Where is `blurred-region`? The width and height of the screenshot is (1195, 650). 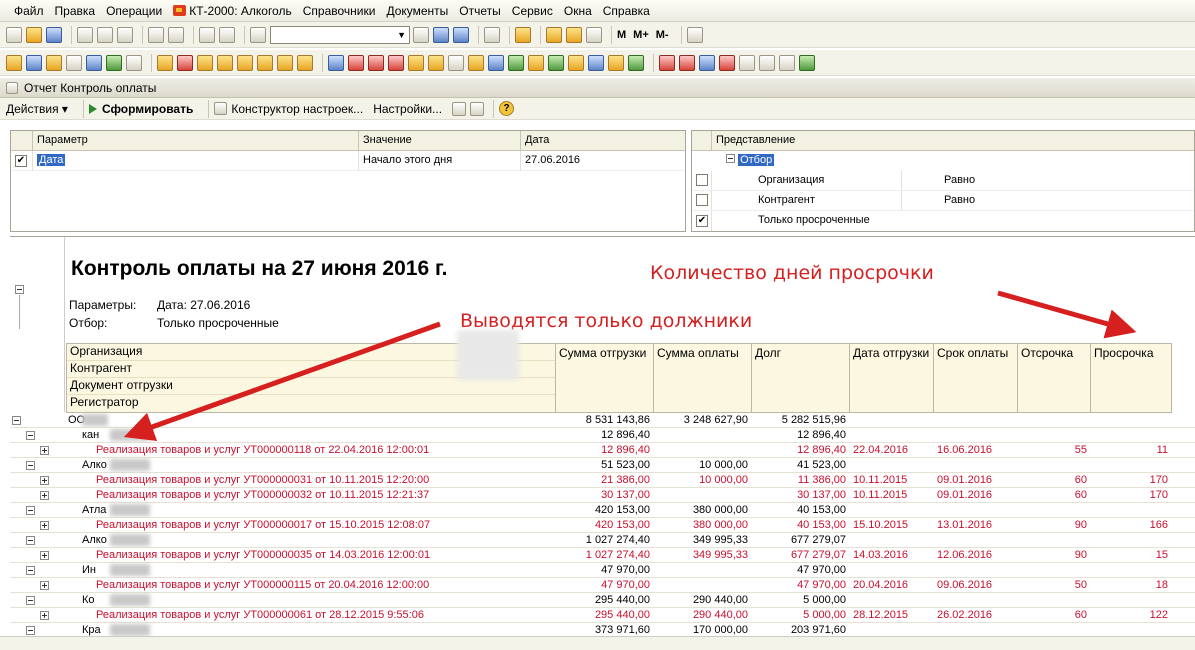
blurred-region is located at coordinates (488, 355).